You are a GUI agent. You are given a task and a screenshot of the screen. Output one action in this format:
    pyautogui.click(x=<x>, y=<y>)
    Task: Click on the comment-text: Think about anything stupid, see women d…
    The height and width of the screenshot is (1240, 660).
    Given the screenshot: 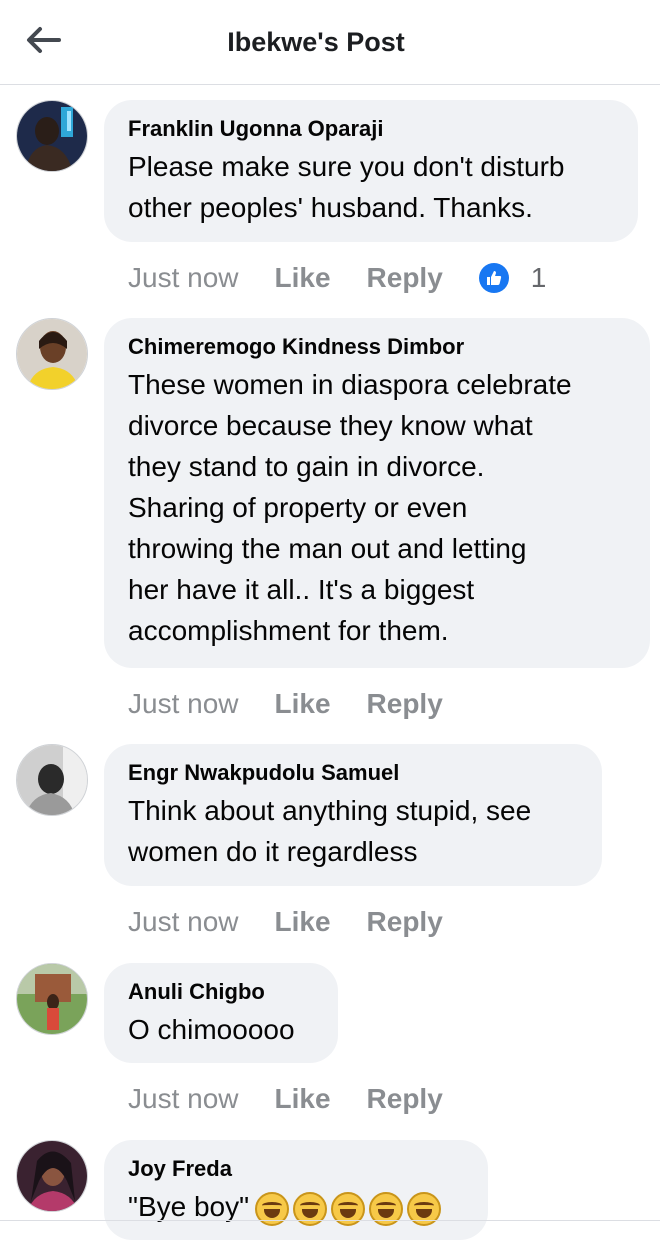 What is the action you would take?
    pyautogui.click(x=330, y=831)
    